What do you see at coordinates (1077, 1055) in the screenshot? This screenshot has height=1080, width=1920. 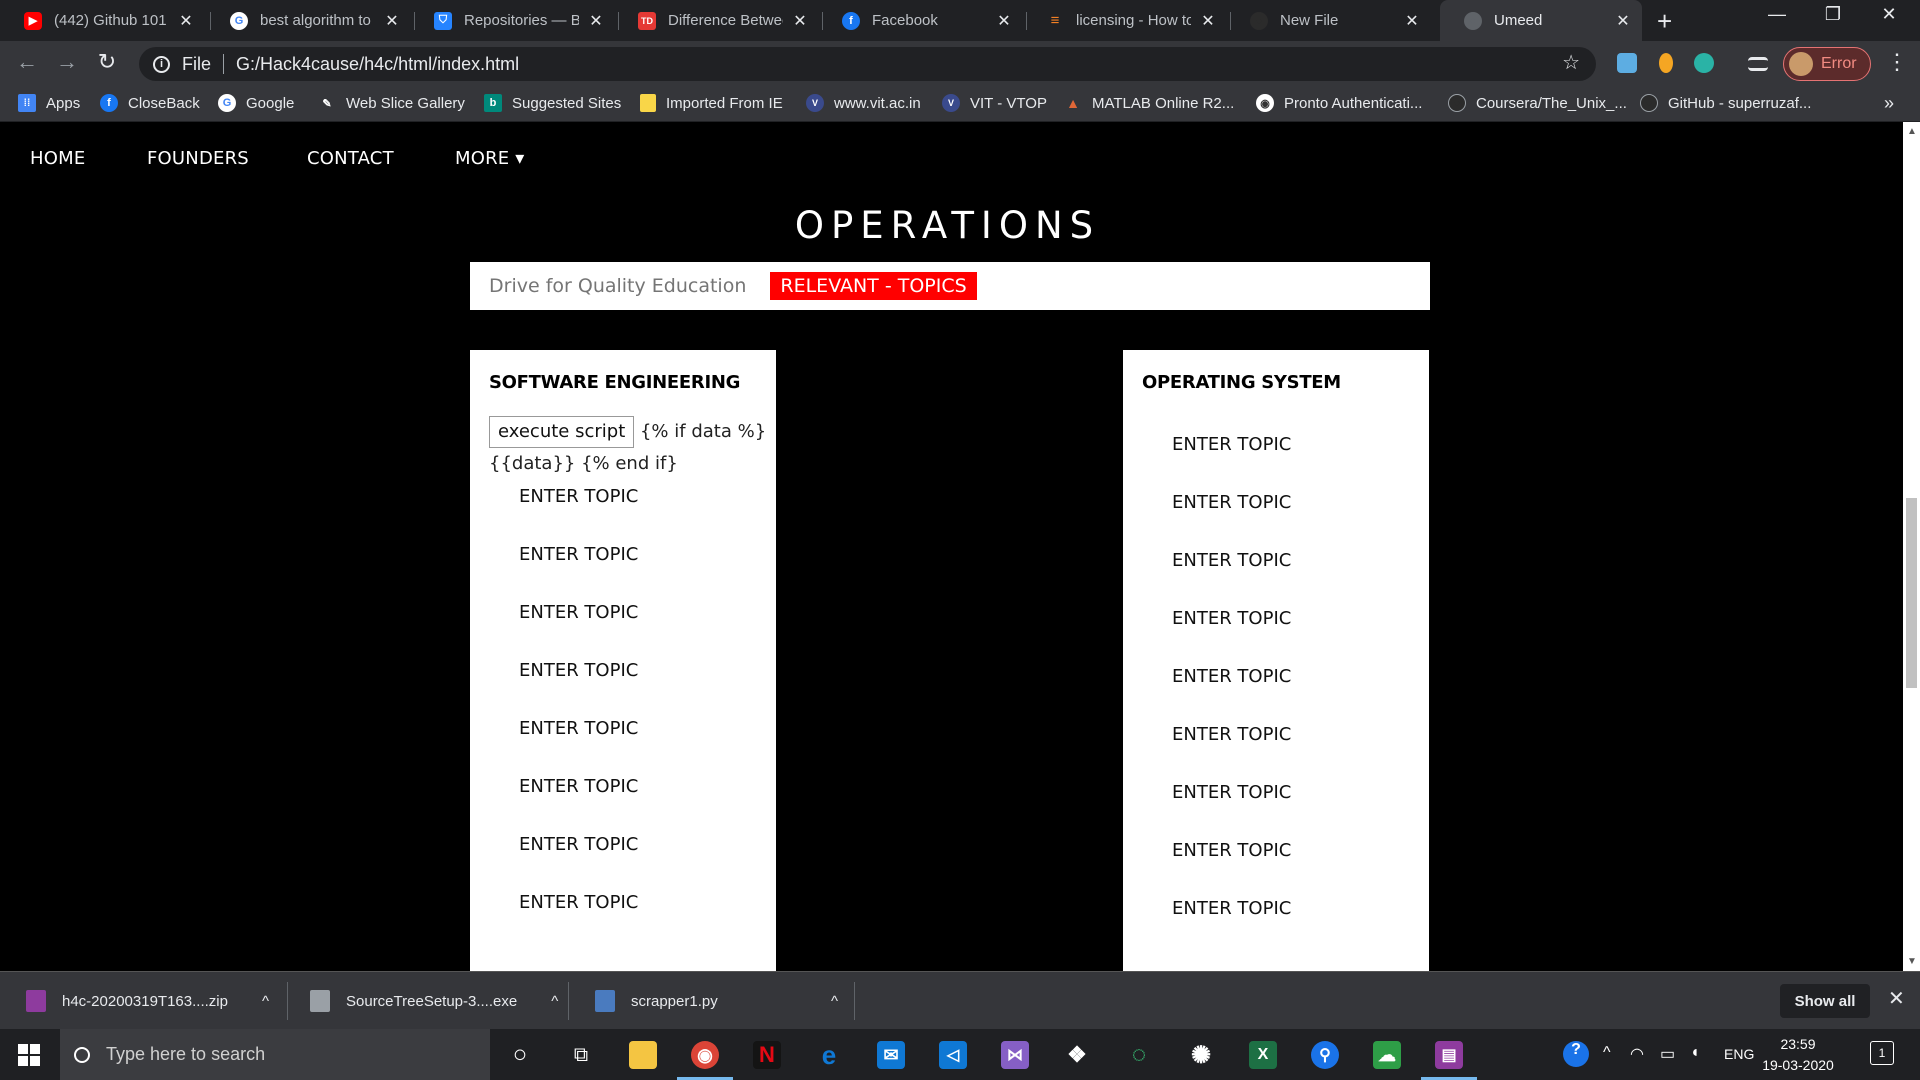 I see `dropbox-icon: ❖` at bounding box center [1077, 1055].